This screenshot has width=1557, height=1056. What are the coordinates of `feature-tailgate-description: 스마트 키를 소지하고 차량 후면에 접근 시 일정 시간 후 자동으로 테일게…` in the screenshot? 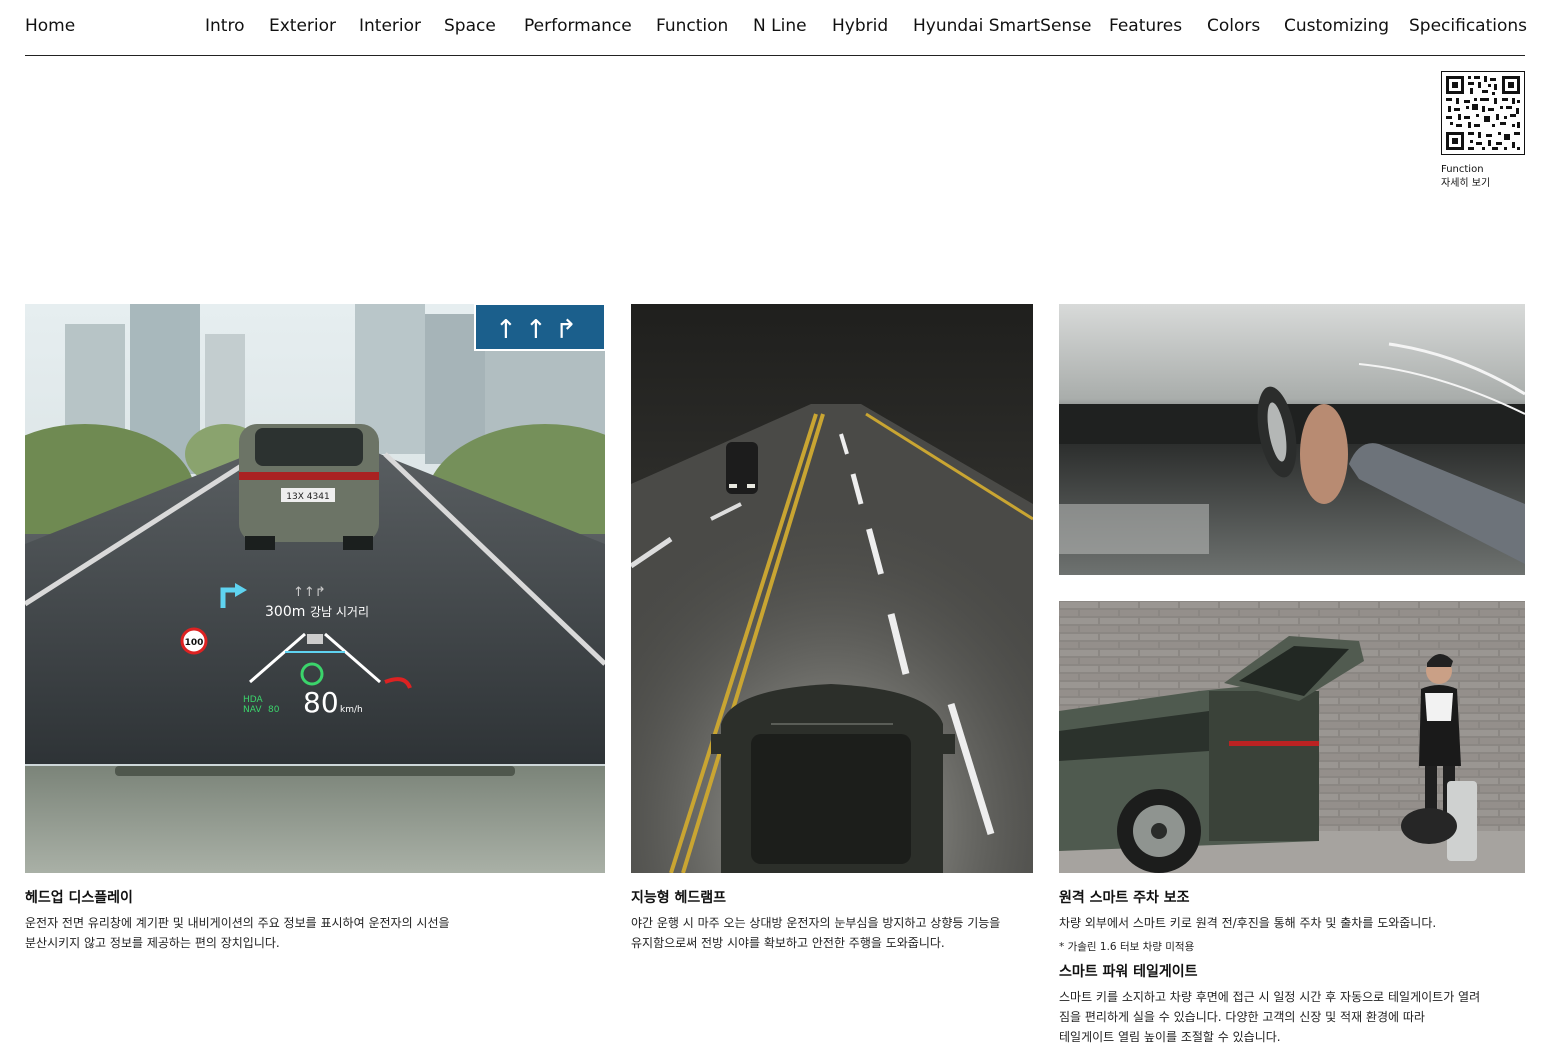 It's located at (1270, 1017).